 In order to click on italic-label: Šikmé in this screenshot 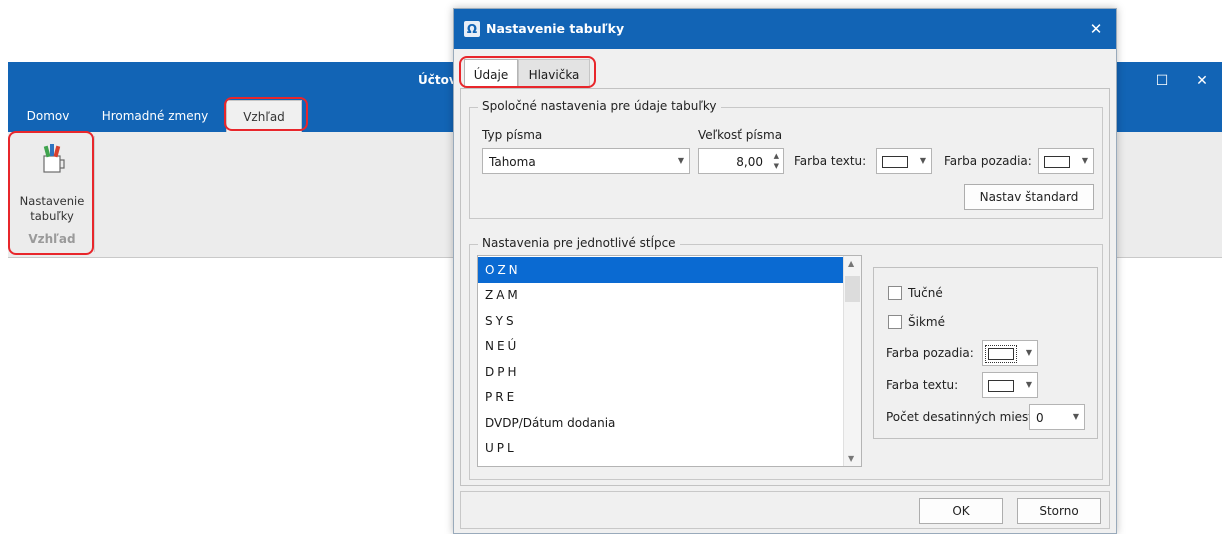, I will do `click(926, 322)`.